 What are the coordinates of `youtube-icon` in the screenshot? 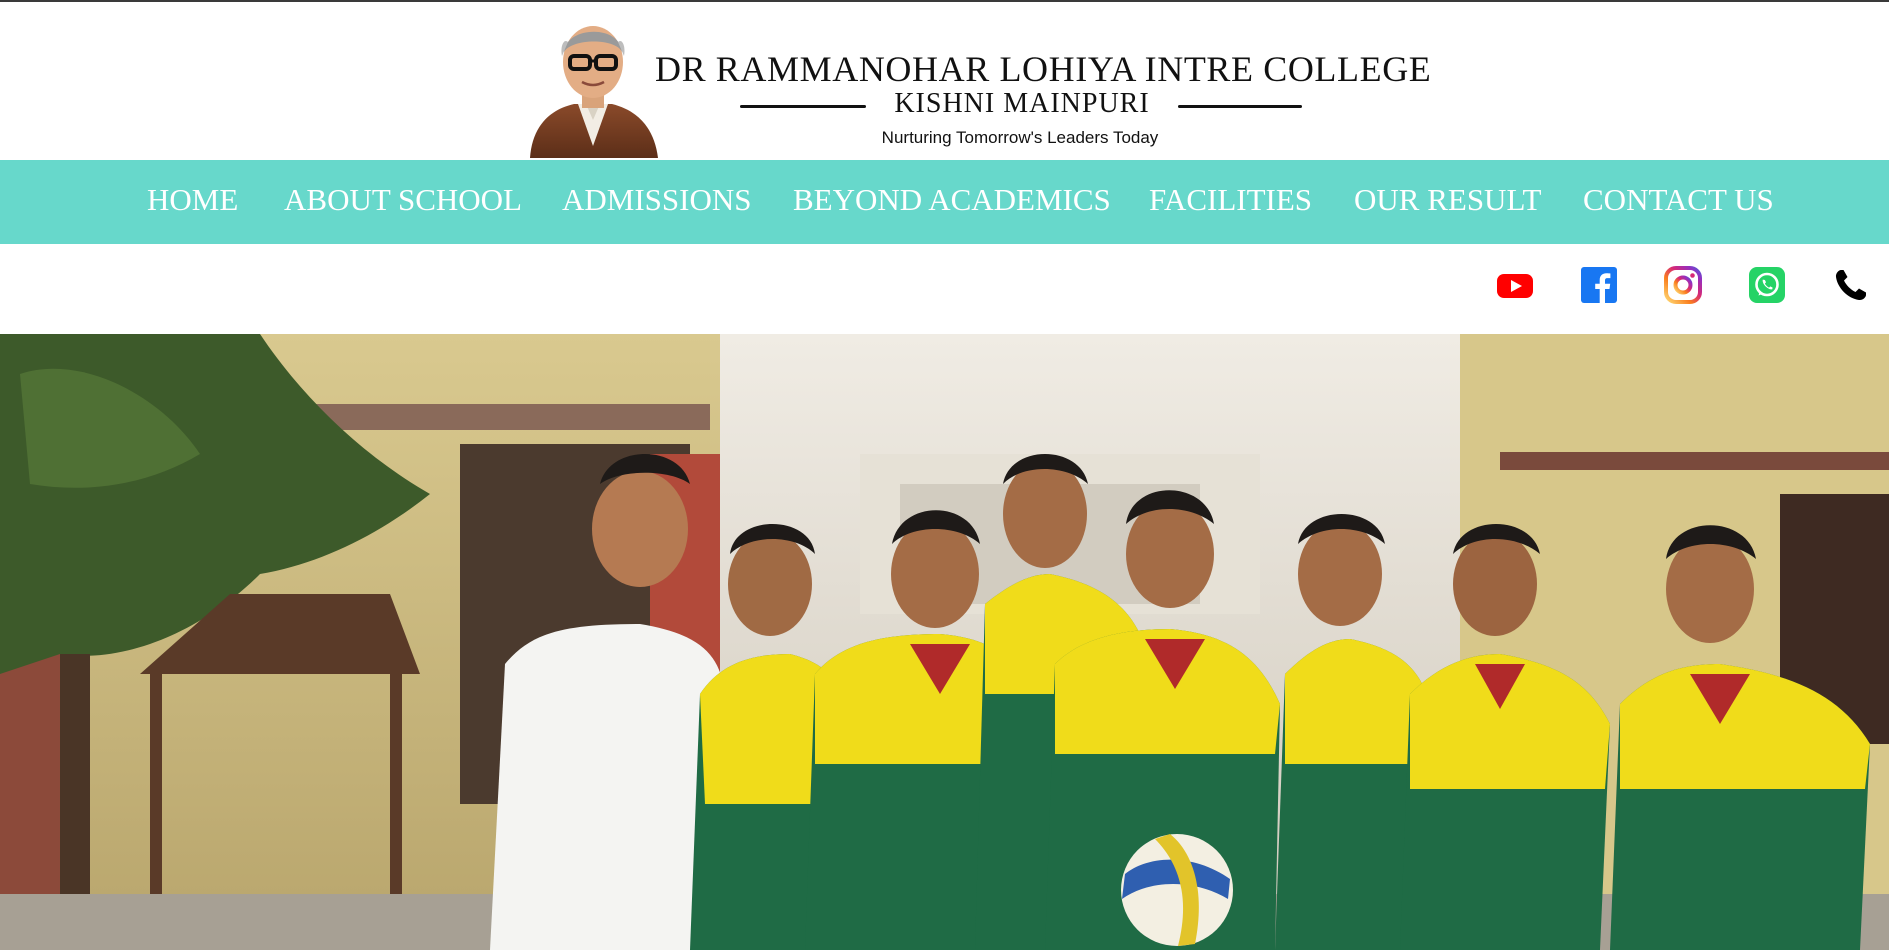 It's located at (1515, 285).